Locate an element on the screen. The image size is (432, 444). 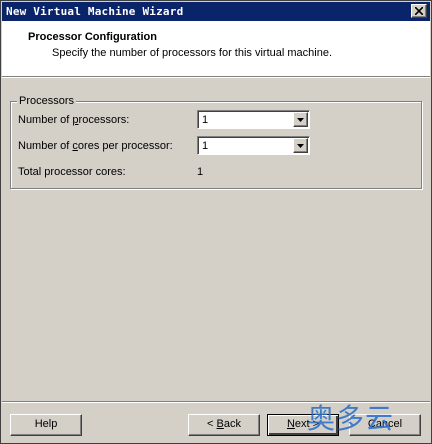
page-title: Processor Configuration is located at coordinates (92, 37).